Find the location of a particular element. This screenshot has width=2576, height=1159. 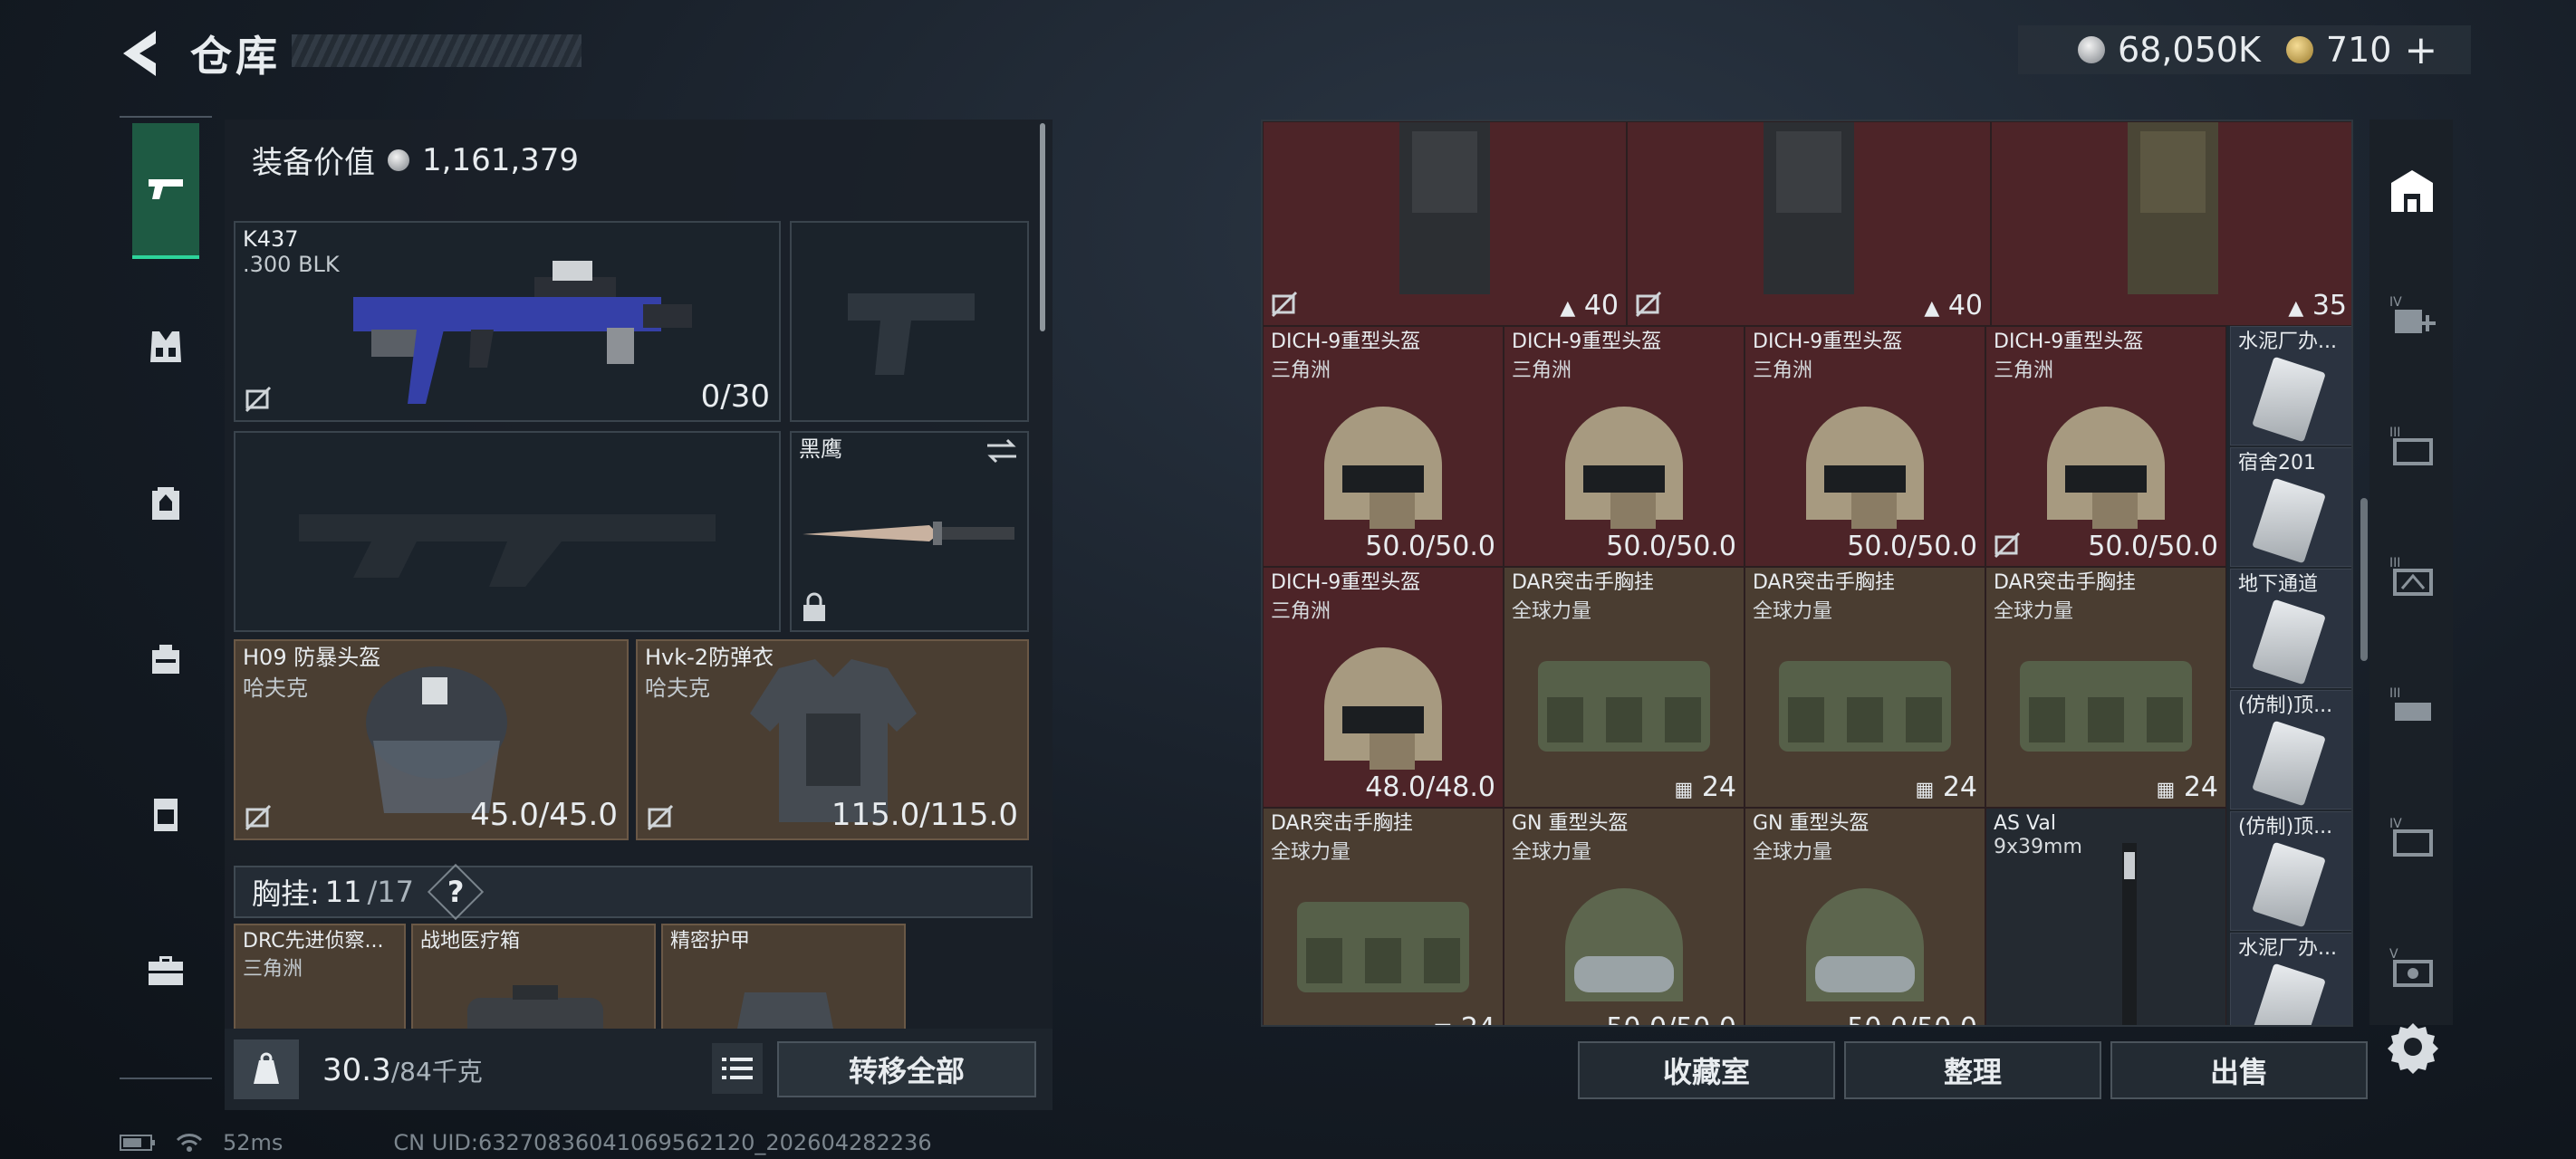

list-view-button is located at coordinates (737, 1068).